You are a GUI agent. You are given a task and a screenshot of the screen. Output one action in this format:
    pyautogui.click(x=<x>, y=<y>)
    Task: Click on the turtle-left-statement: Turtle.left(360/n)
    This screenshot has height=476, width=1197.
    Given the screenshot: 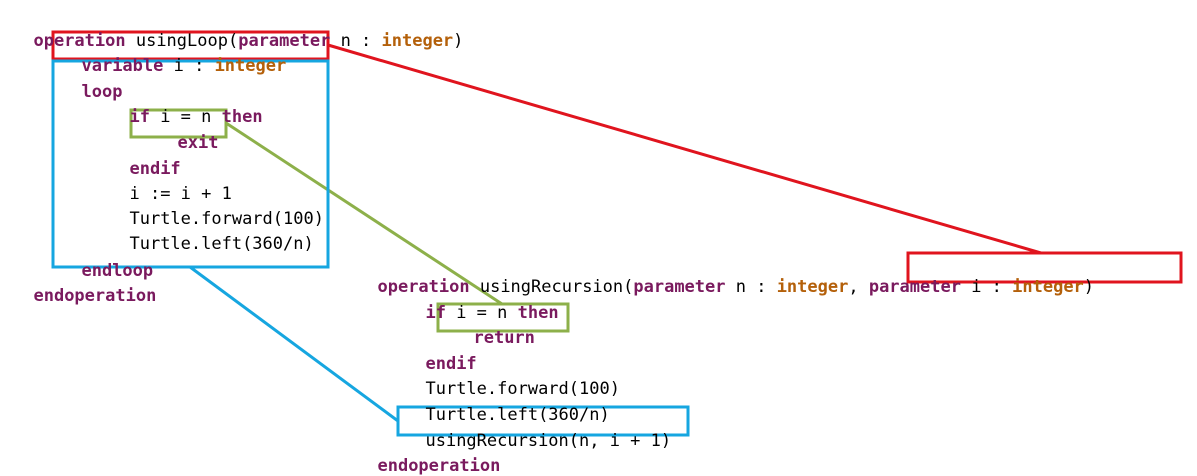 What is the action you would take?
    pyautogui.click(x=221, y=244)
    